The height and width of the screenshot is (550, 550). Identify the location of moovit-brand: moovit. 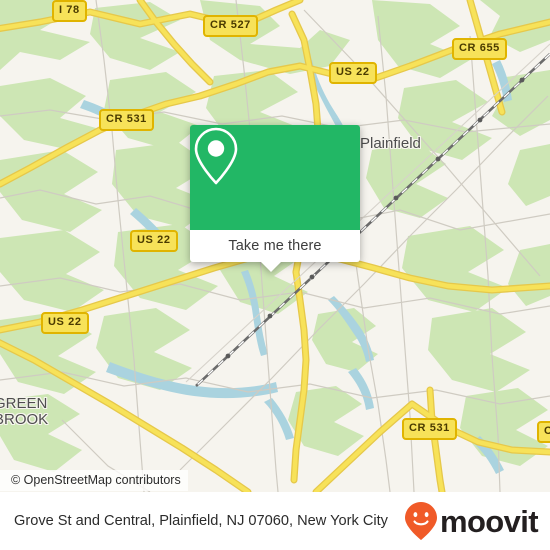
(477, 521).